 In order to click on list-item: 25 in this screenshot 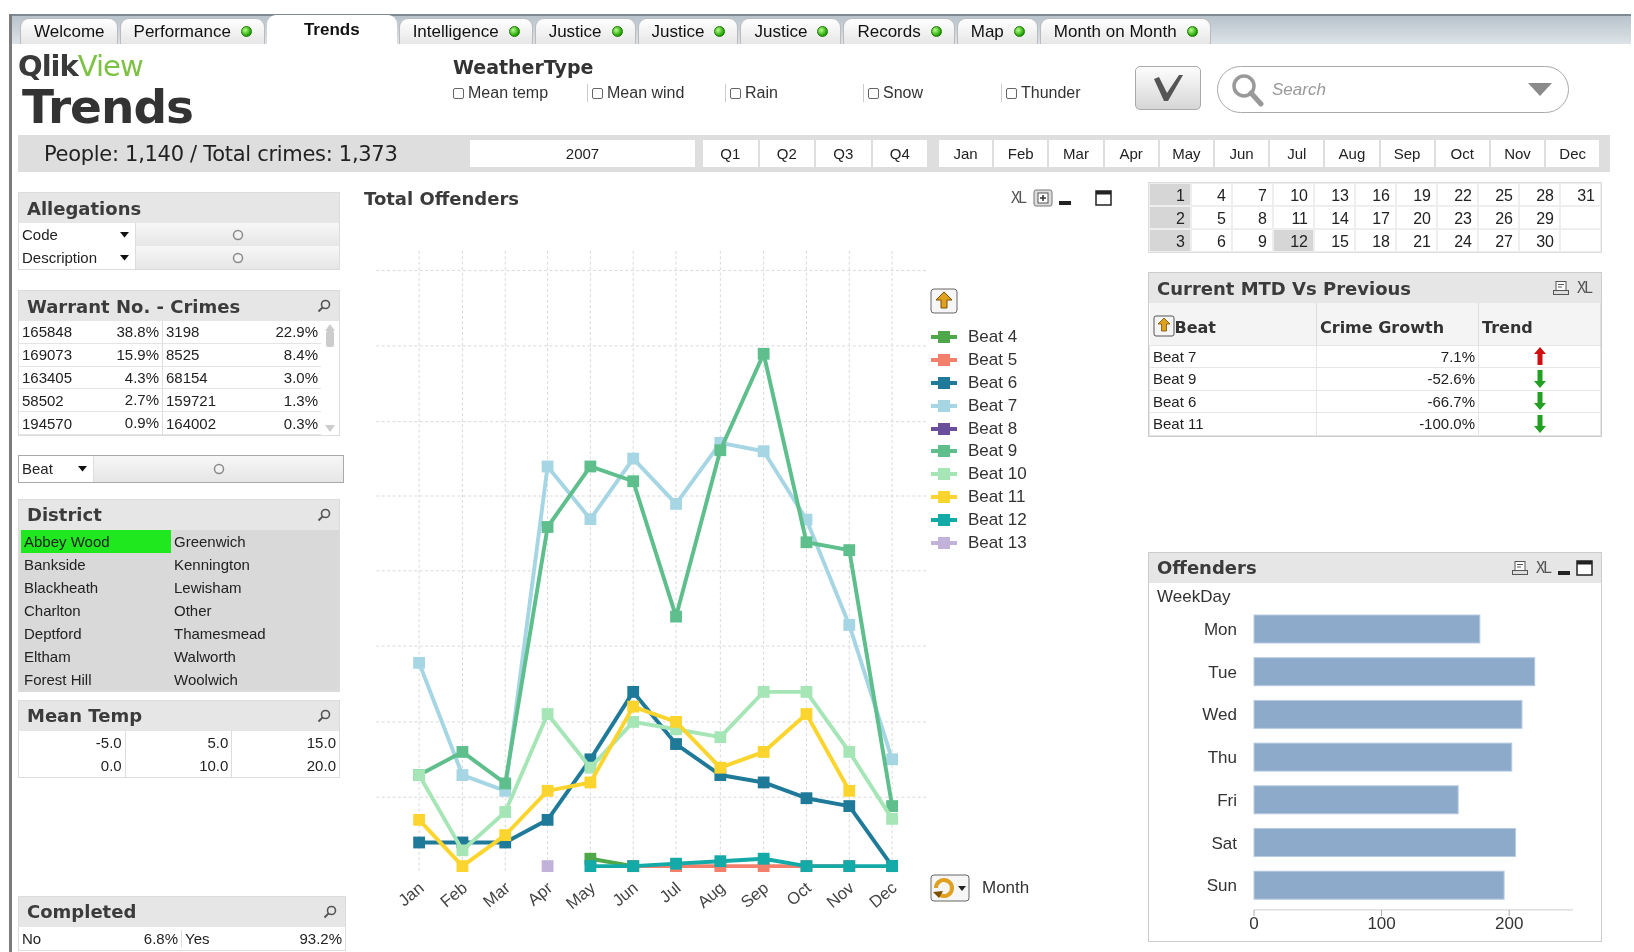, I will do `click(1498, 194)`.